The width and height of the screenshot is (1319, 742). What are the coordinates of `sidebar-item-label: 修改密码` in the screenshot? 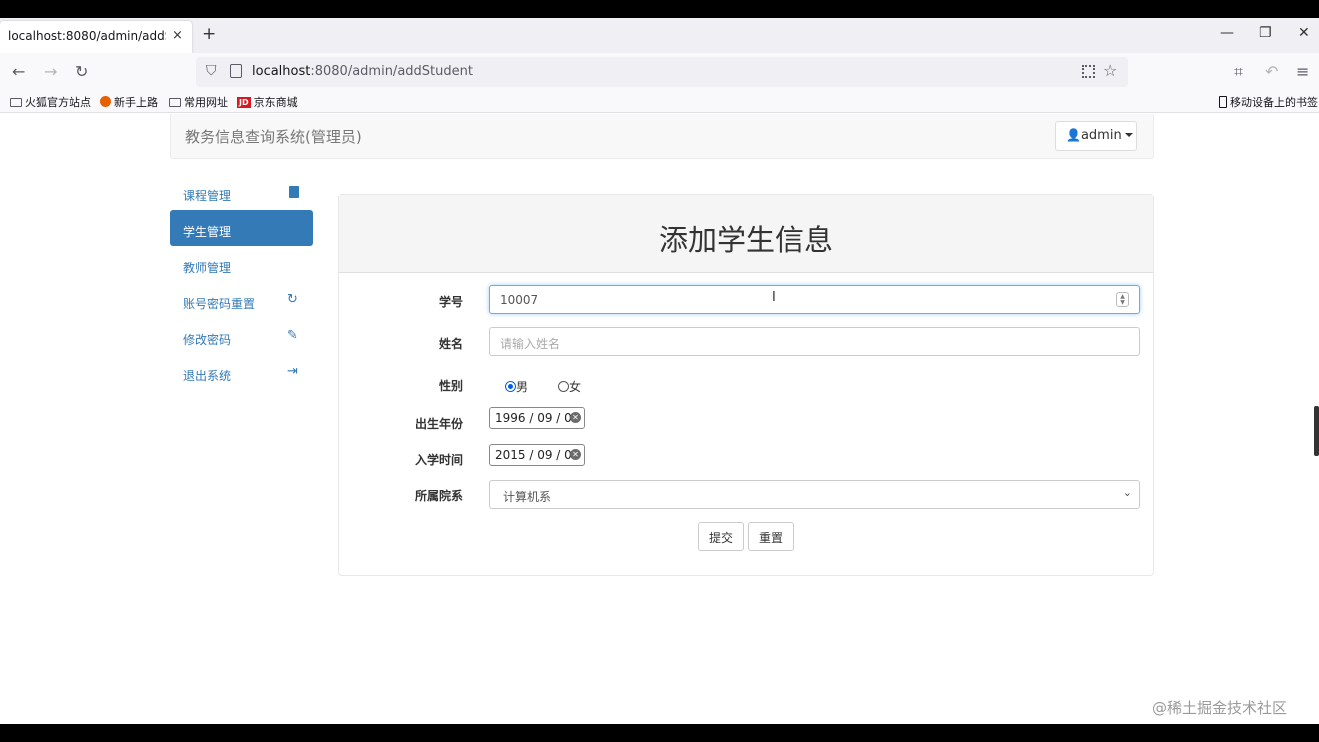 It's located at (207, 340).